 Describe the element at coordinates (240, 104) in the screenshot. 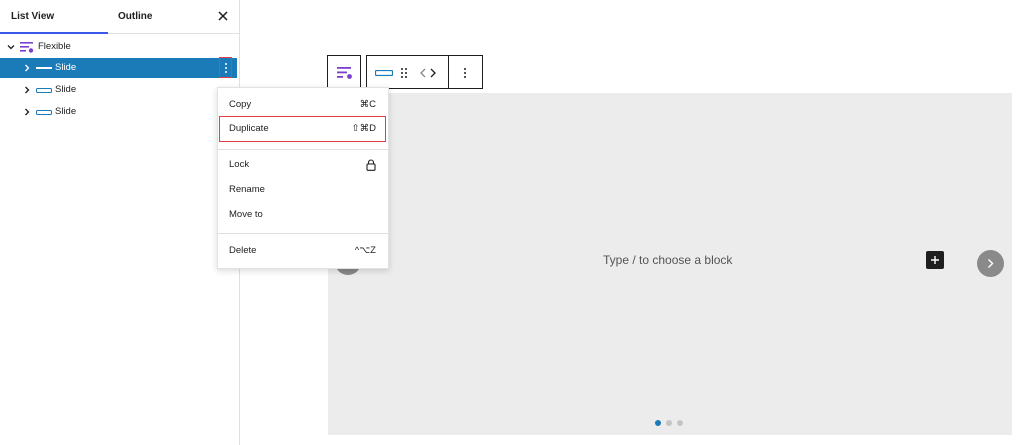

I see `menu-item-label: Copy` at that location.